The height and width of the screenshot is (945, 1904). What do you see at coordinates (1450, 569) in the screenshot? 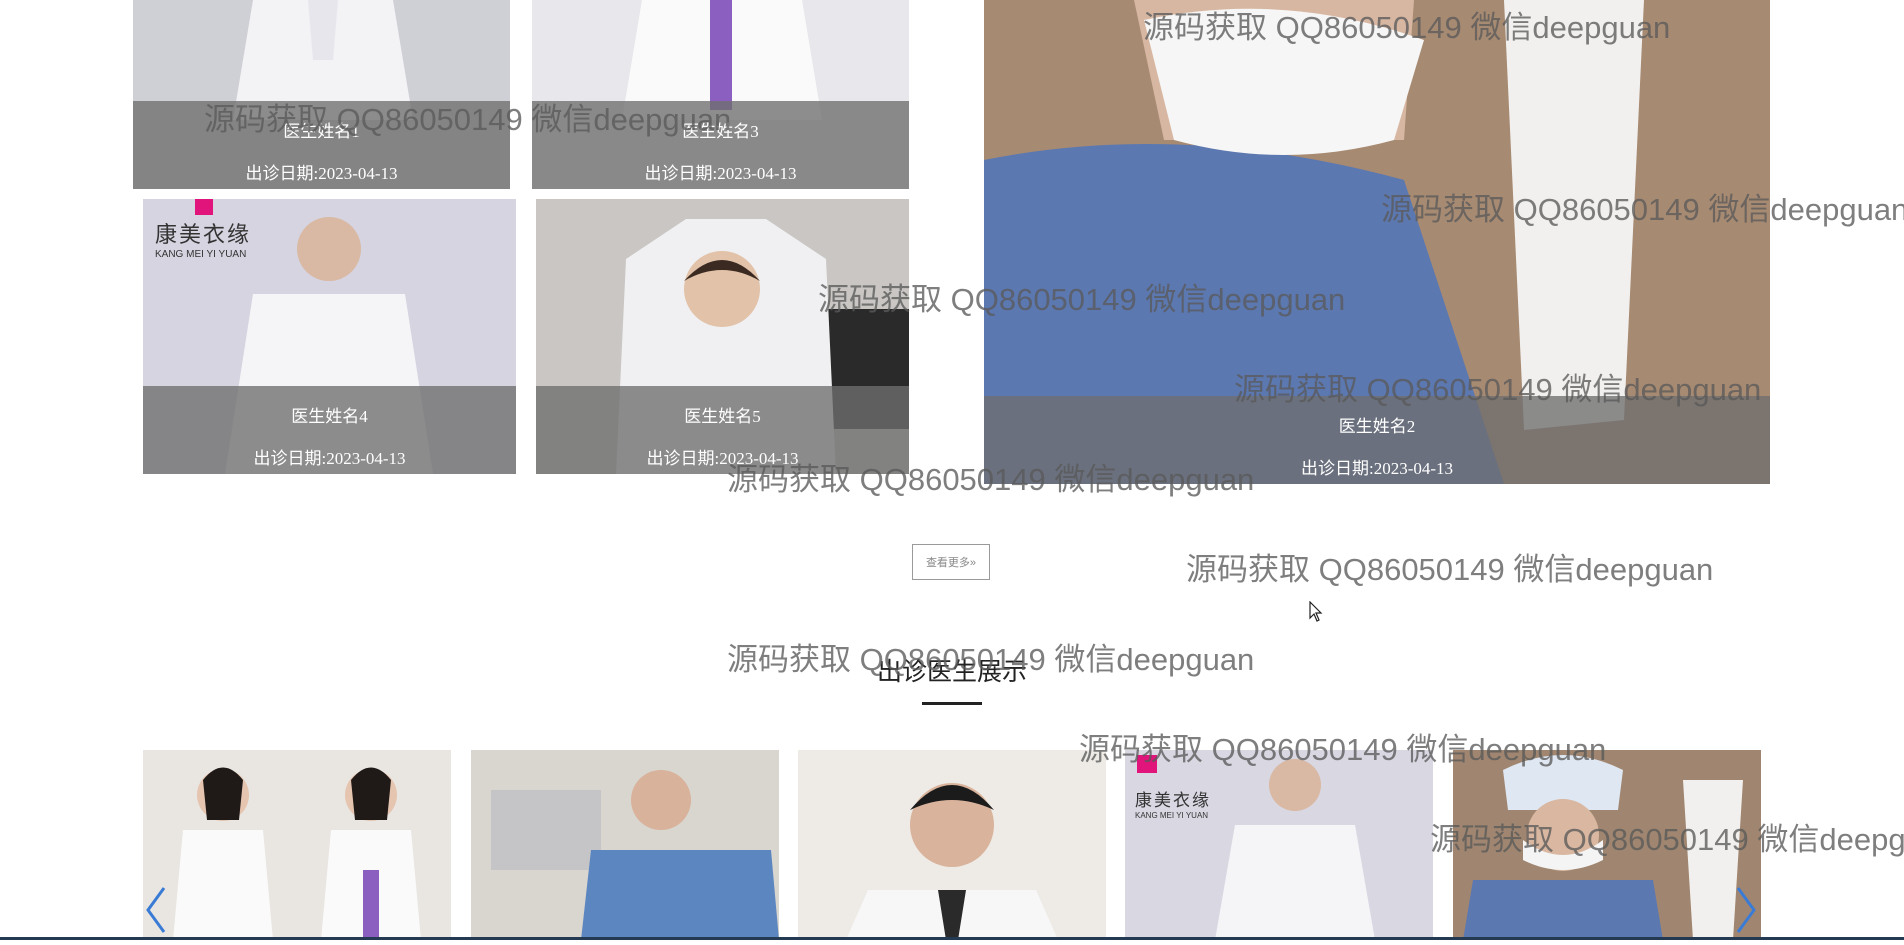
I see `watermark: 源码获取 QQ86050149 微信deepguan` at bounding box center [1450, 569].